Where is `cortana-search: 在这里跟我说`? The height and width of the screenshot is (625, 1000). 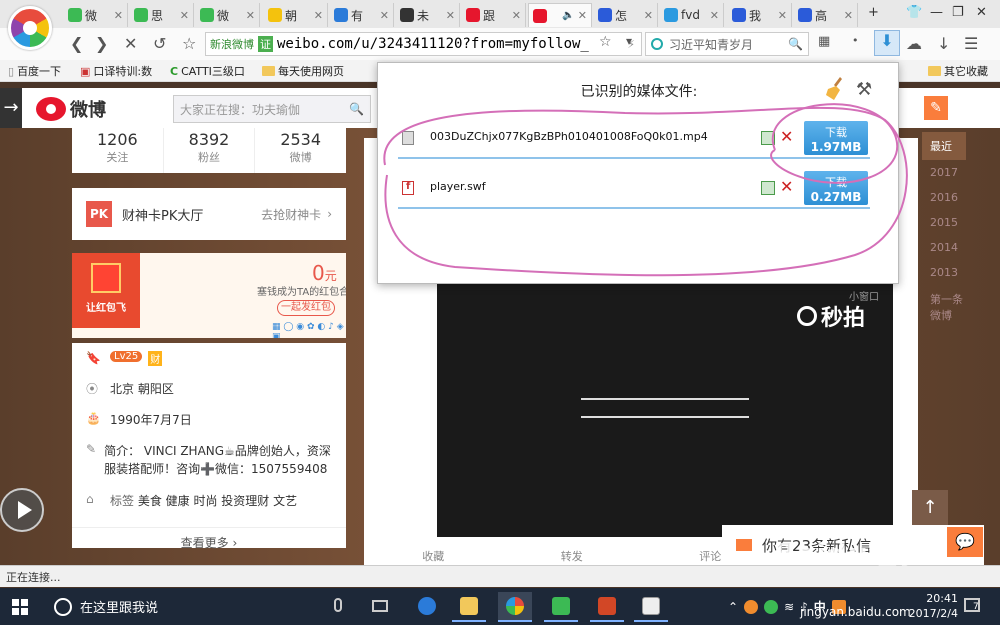 cortana-search: 在这里跟我说 is located at coordinates (207, 606).